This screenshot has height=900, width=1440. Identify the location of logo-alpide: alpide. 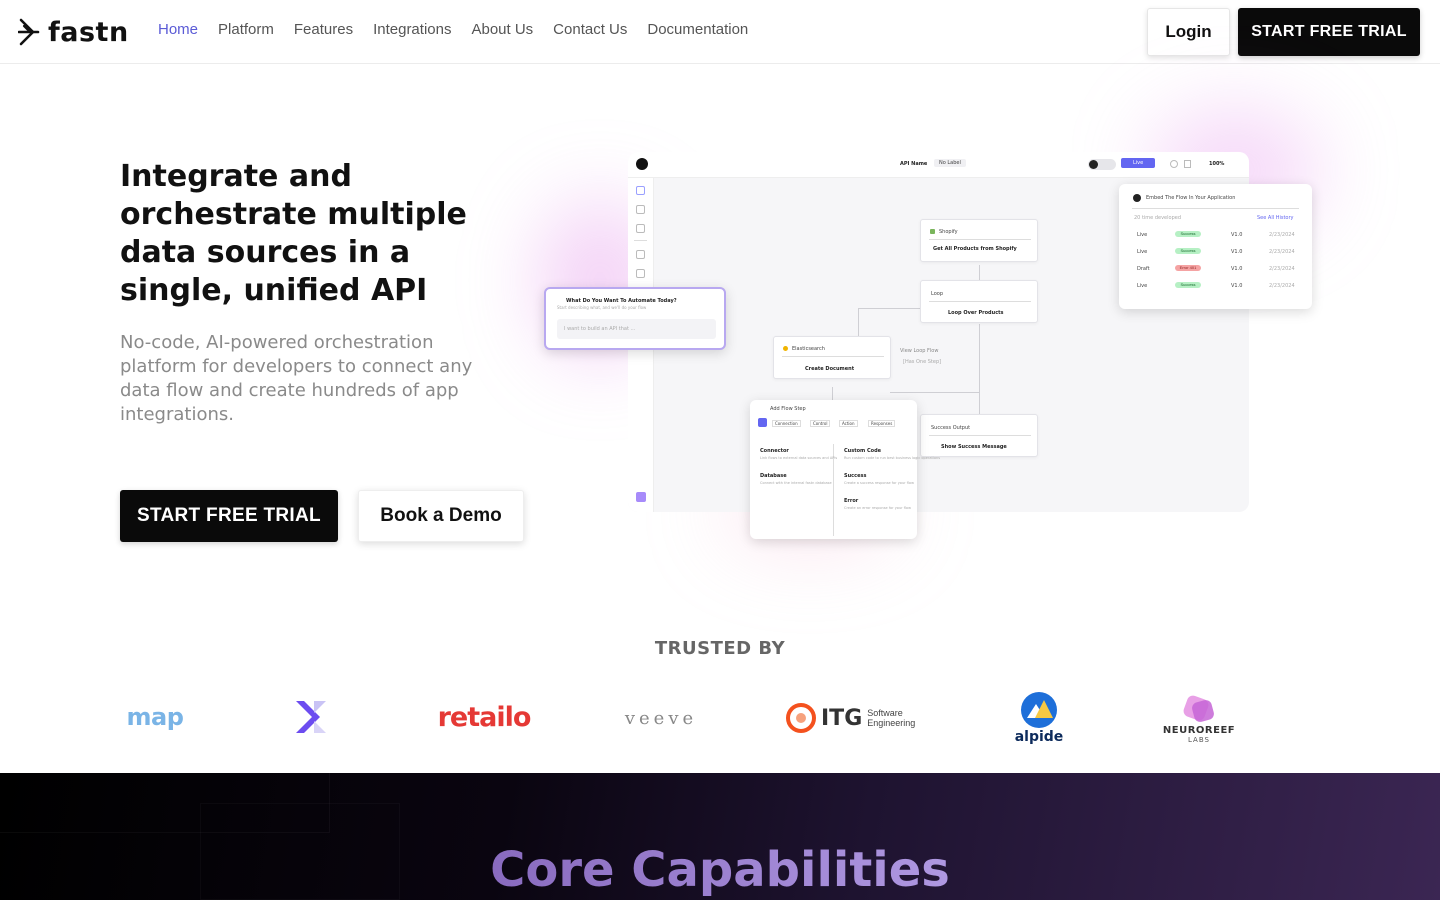
(1039, 718).